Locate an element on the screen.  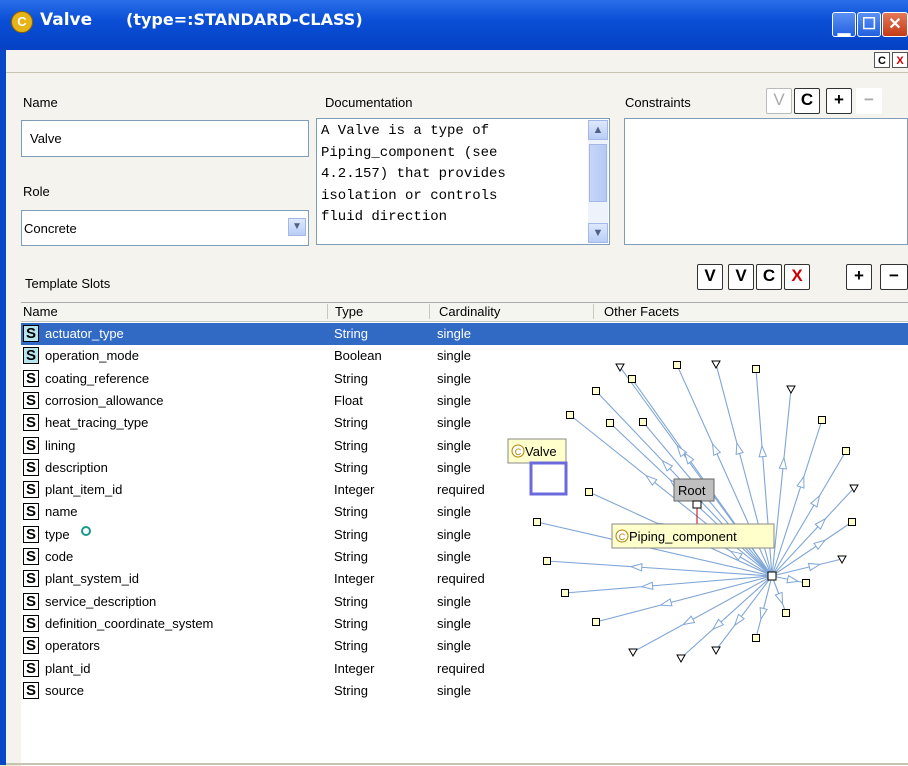
add-slot-button: + is located at coordinates (859, 277).